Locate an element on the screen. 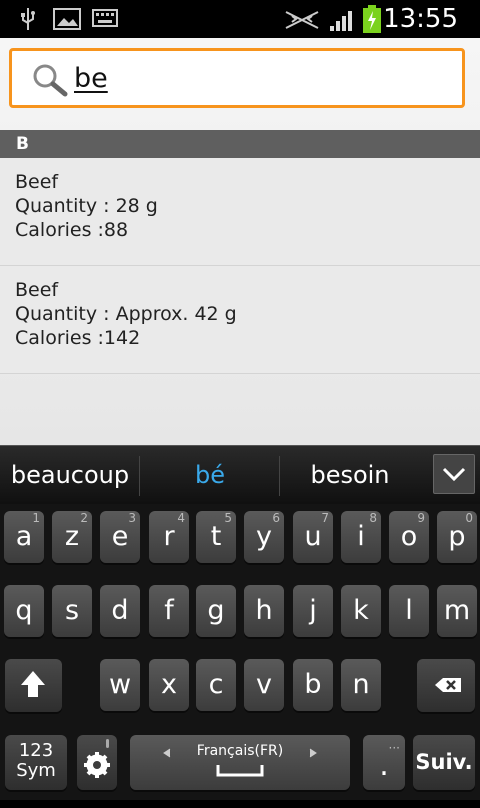 The height and width of the screenshot is (808, 480). key-p: p0 is located at coordinates (457, 537).